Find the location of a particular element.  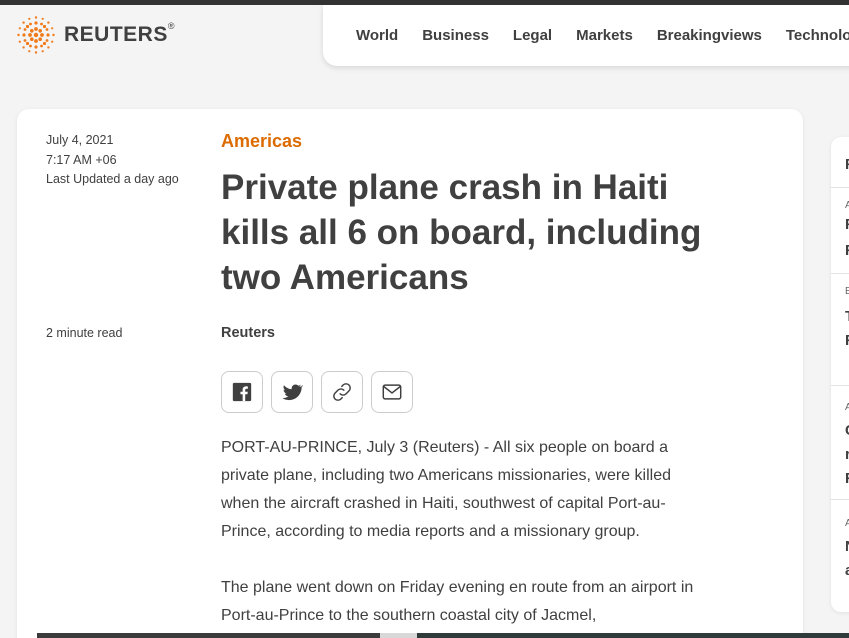

sidebar-story: A N a is located at coordinates (840, 555).